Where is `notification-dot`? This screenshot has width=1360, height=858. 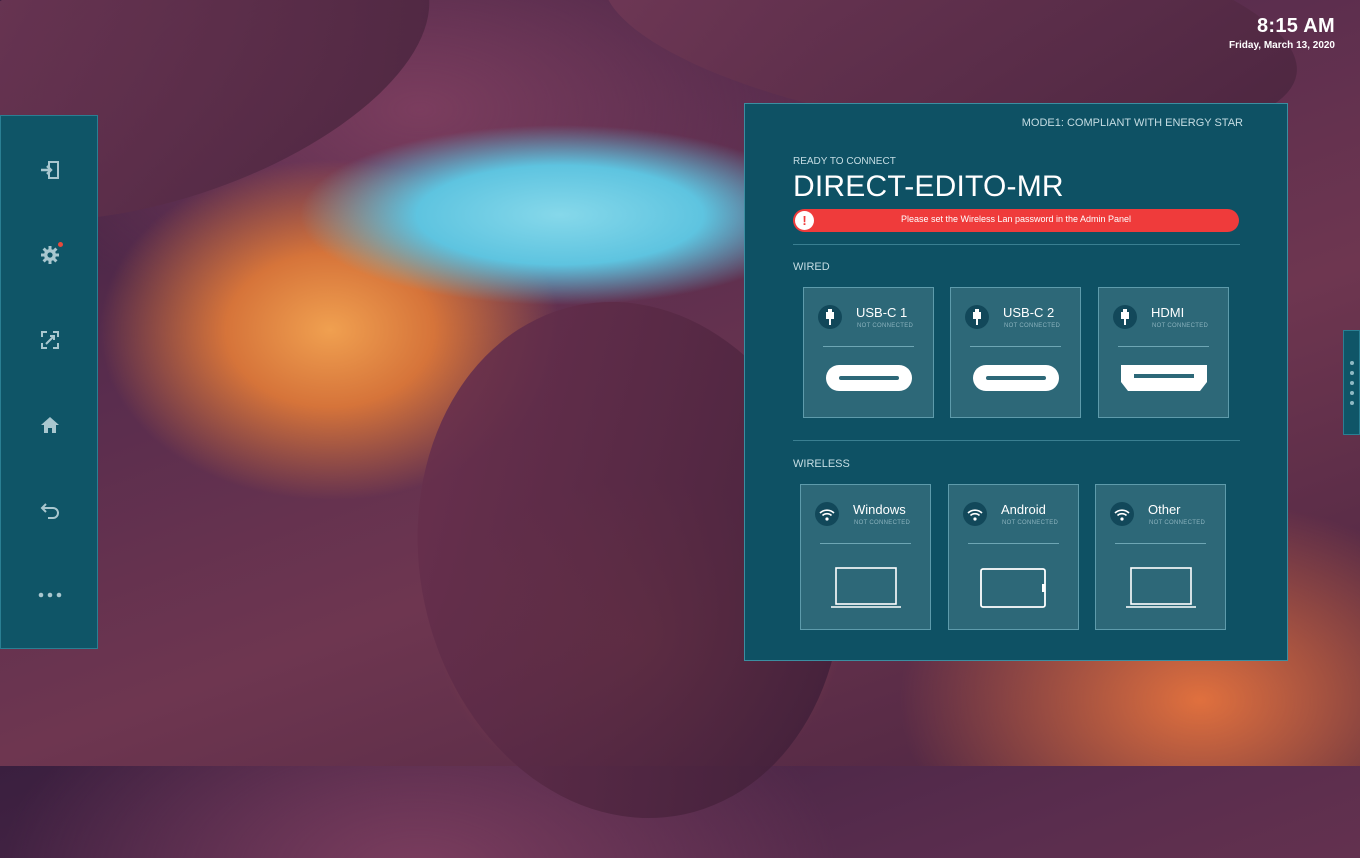 notification-dot is located at coordinates (60, 244).